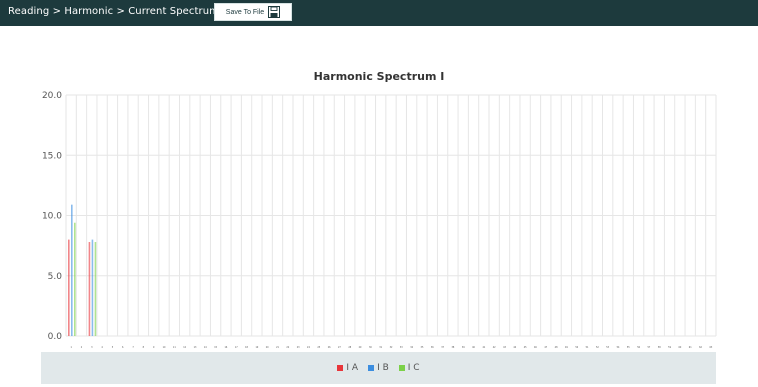  I want to click on chart-legend: I A I B I C, so click(378, 368).